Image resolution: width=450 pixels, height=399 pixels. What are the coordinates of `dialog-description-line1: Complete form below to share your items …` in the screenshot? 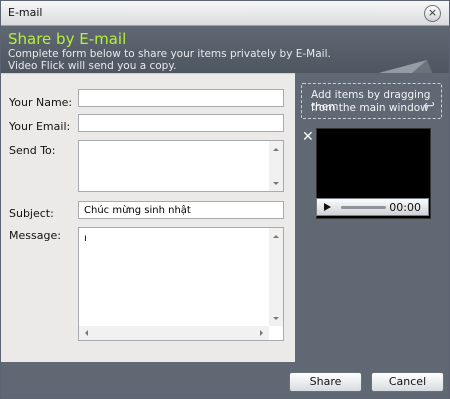 It's located at (169, 54).